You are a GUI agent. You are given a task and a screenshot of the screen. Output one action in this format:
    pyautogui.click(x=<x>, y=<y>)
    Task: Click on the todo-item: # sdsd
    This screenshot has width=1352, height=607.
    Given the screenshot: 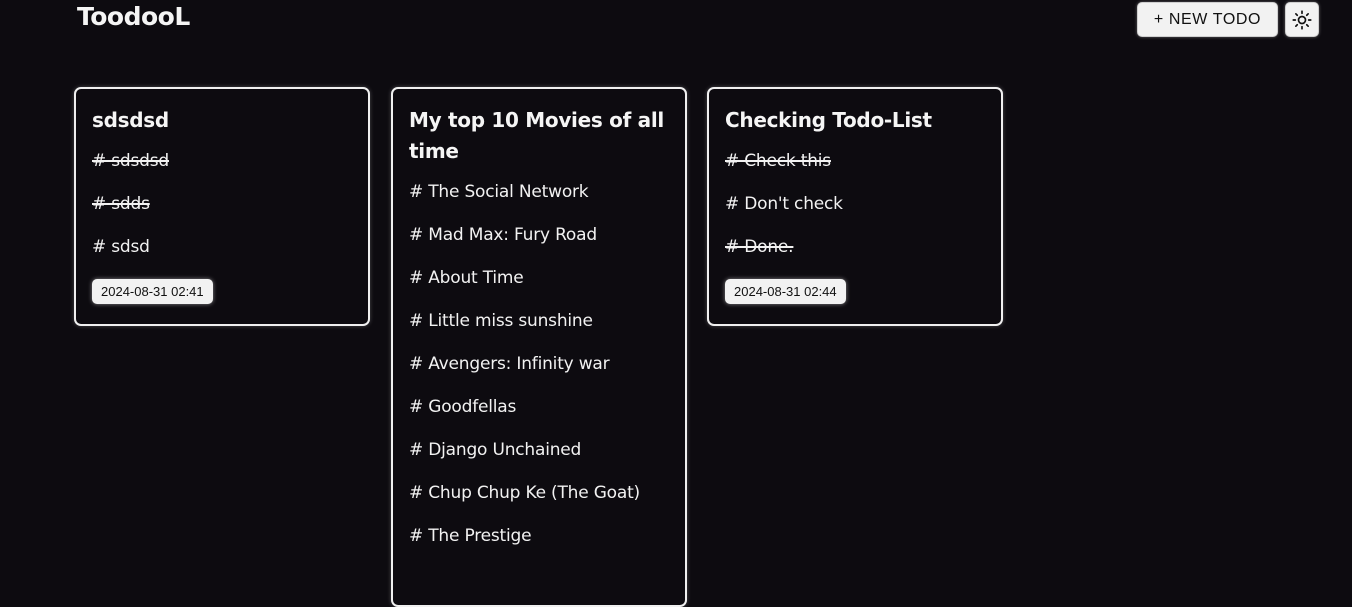 What is the action you would take?
    pyautogui.click(x=222, y=247)
    